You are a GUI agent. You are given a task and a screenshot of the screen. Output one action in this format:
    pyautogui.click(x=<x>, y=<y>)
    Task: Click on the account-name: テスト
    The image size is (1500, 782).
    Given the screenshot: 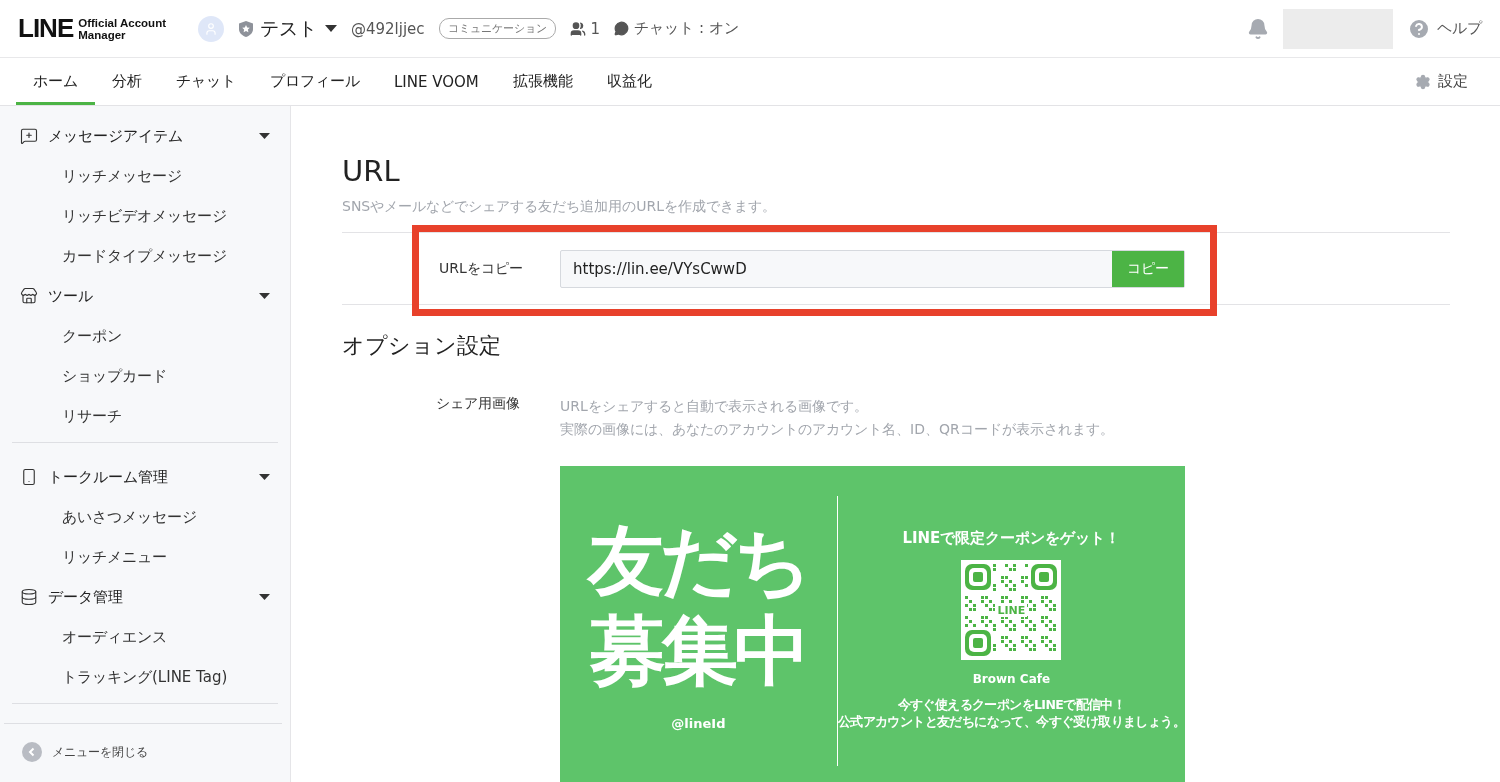 What is the action you would take?
    pyautogui.click(x=288, y=28)
    